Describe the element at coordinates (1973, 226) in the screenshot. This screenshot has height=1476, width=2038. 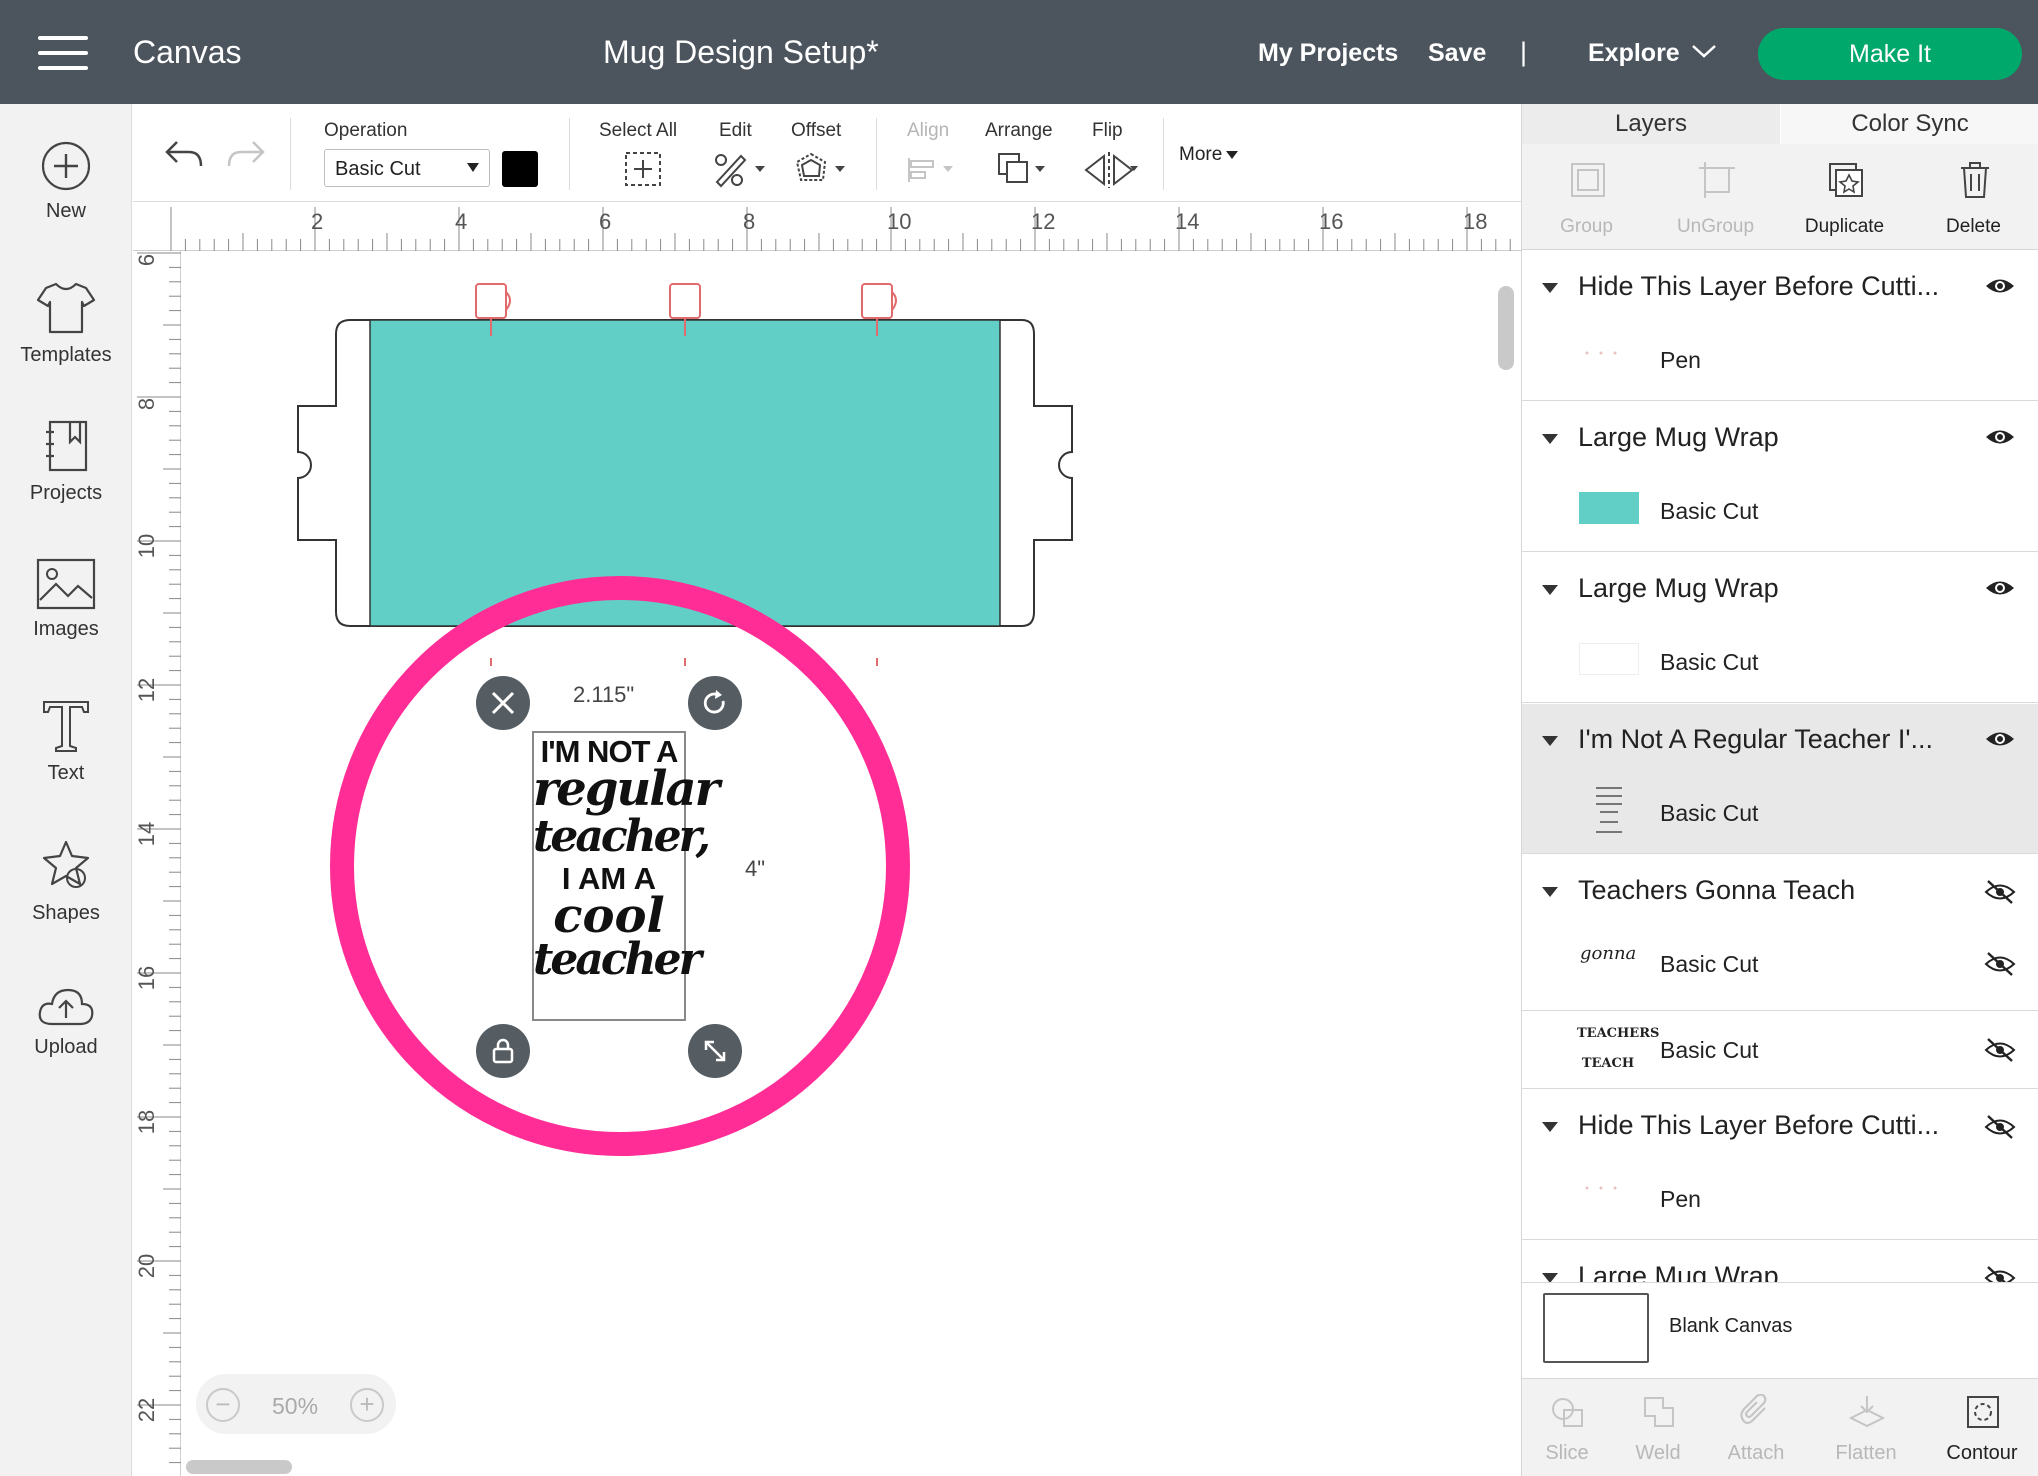
I see `delete-label: Delete` at that location.